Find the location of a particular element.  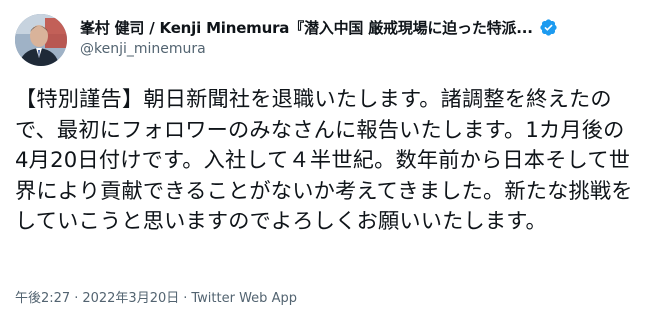

avatar-image is located at coordinates (41, 40).